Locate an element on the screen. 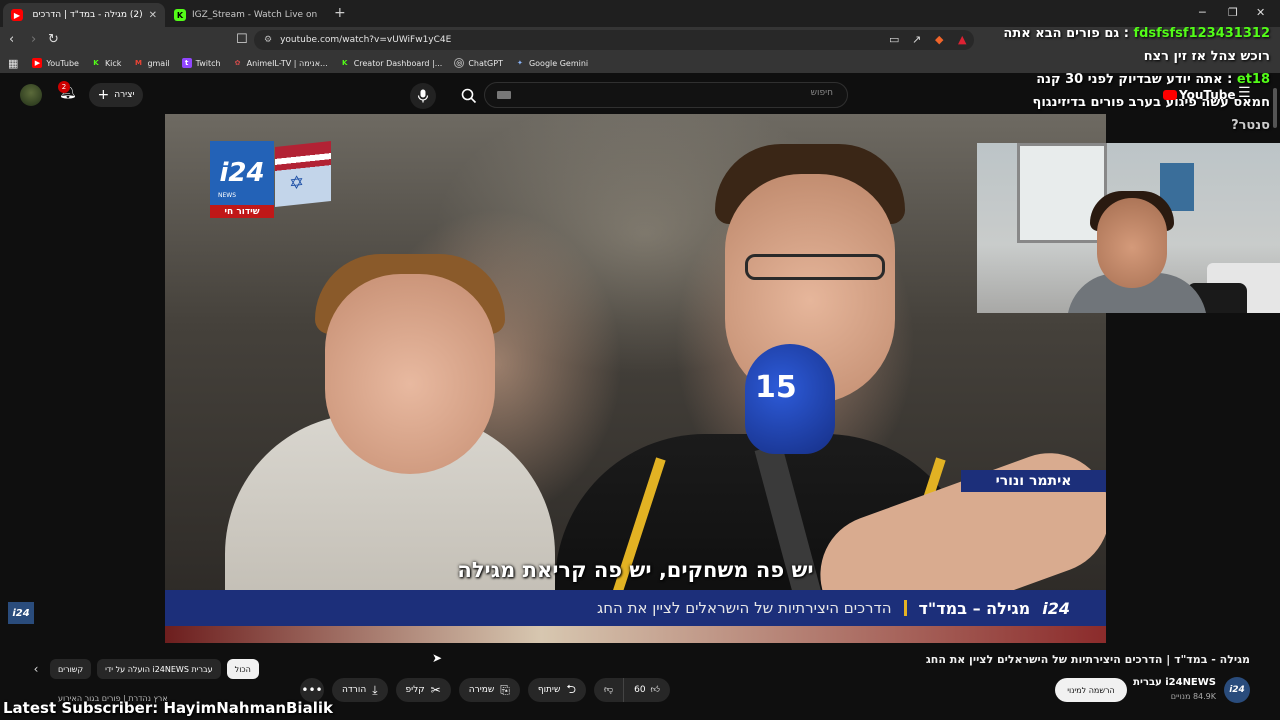 The width and height of the screenshot is (1280, 720). chatgpt-icon: ◎ is located at coordinates (459, 63).